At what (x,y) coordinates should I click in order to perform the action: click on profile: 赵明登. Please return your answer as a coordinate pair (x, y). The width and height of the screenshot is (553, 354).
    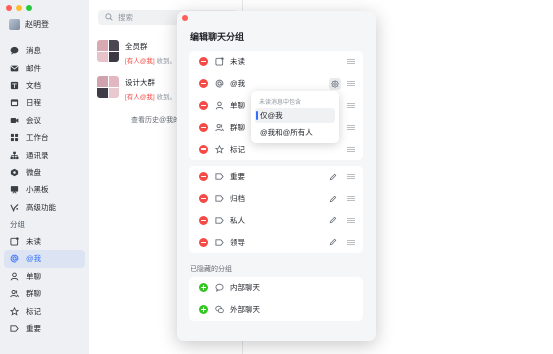
    Looking at the image, I should click on (29, 24).